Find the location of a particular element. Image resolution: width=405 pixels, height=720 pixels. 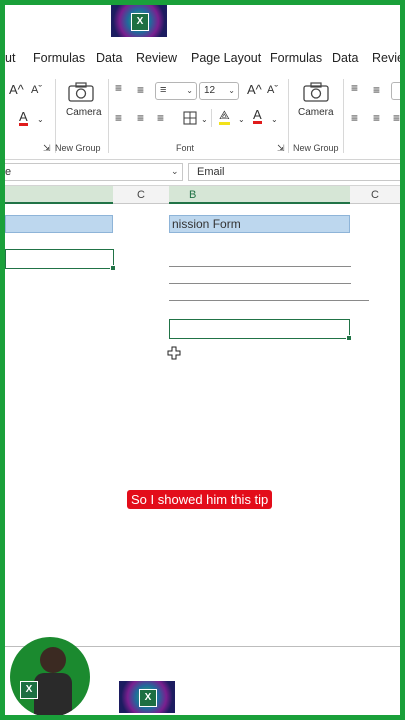

formula-input: Email is located at coordinates (294, 172).